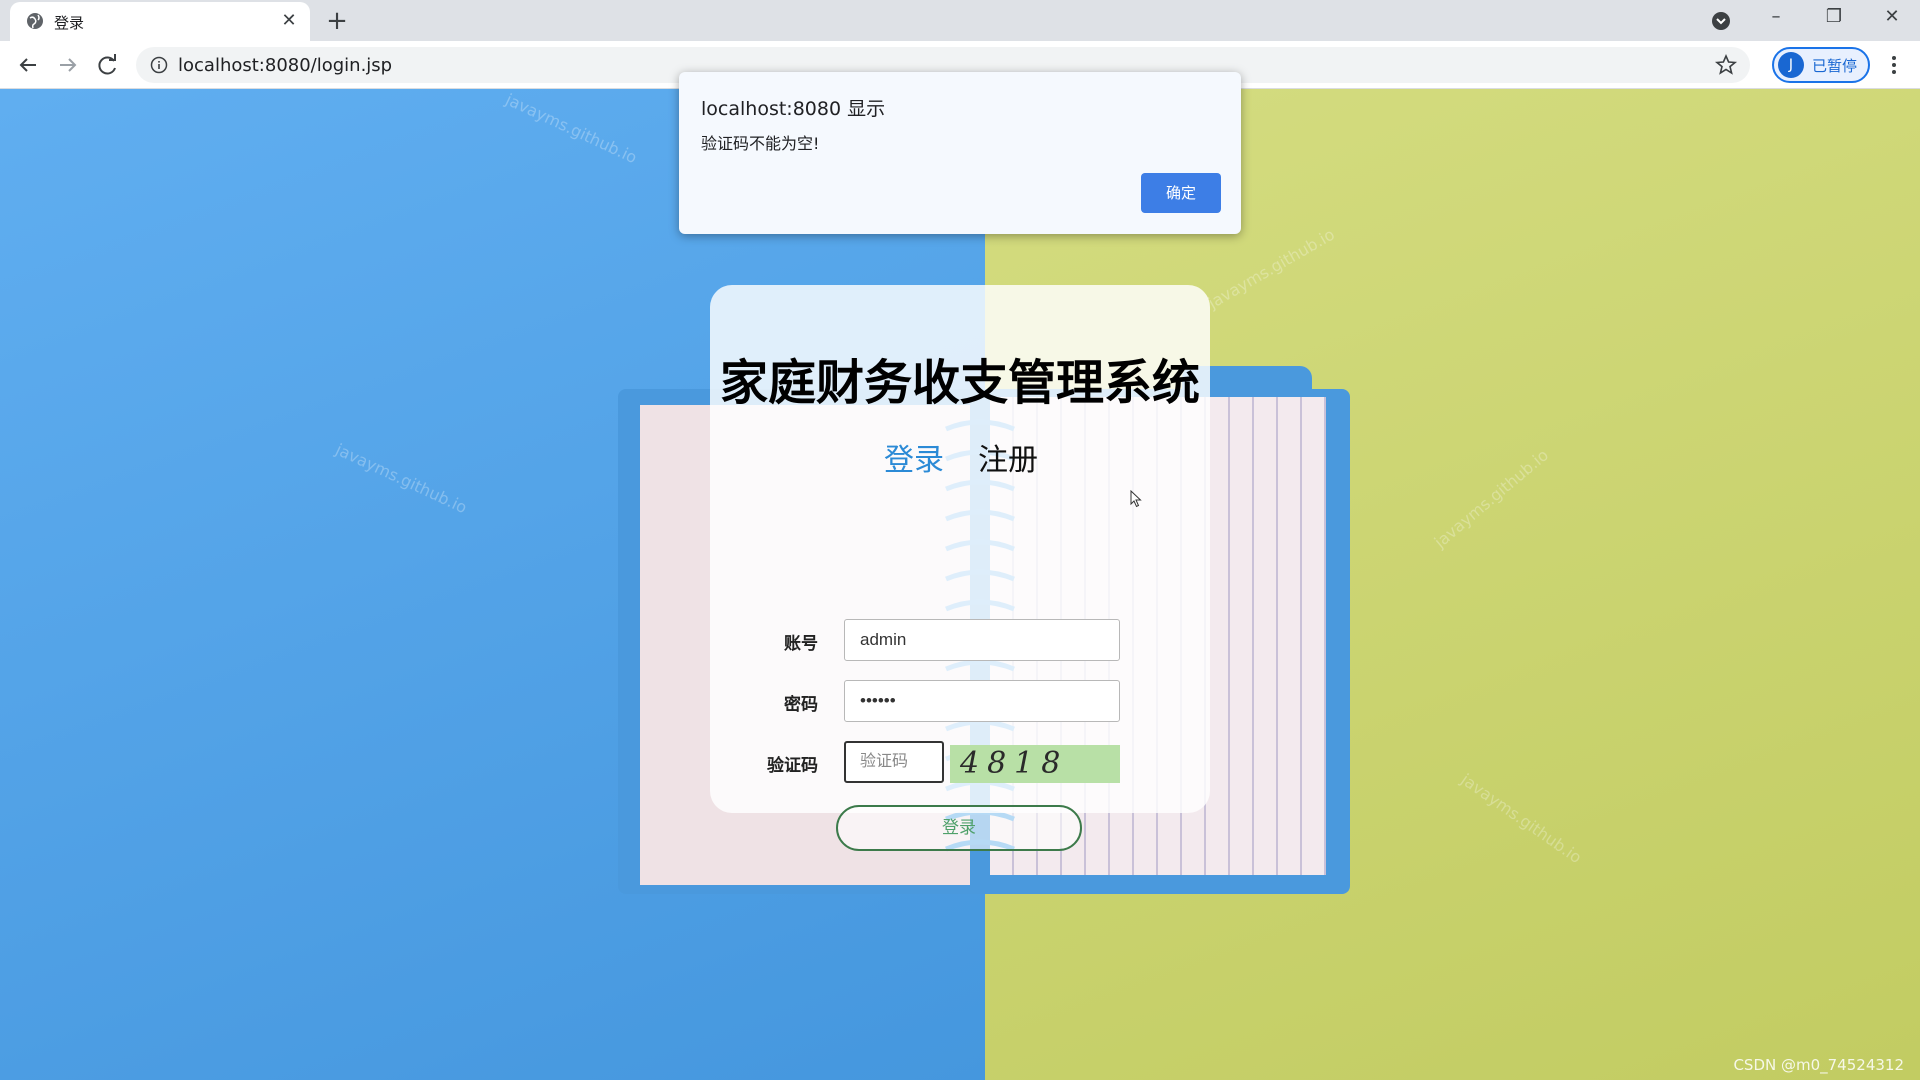 The width and height of the screenshot is (1920, 1080). I want to click on password-input: ••••••, so click(982, 701).